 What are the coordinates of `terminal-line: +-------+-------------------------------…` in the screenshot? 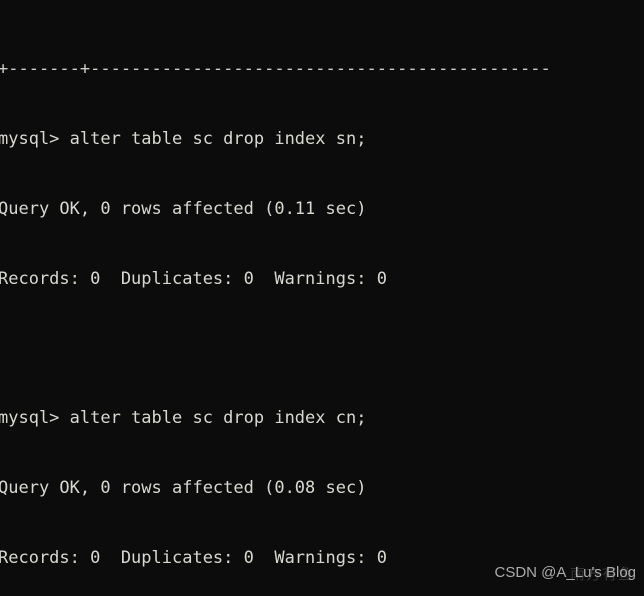 It's located at (275, 68).